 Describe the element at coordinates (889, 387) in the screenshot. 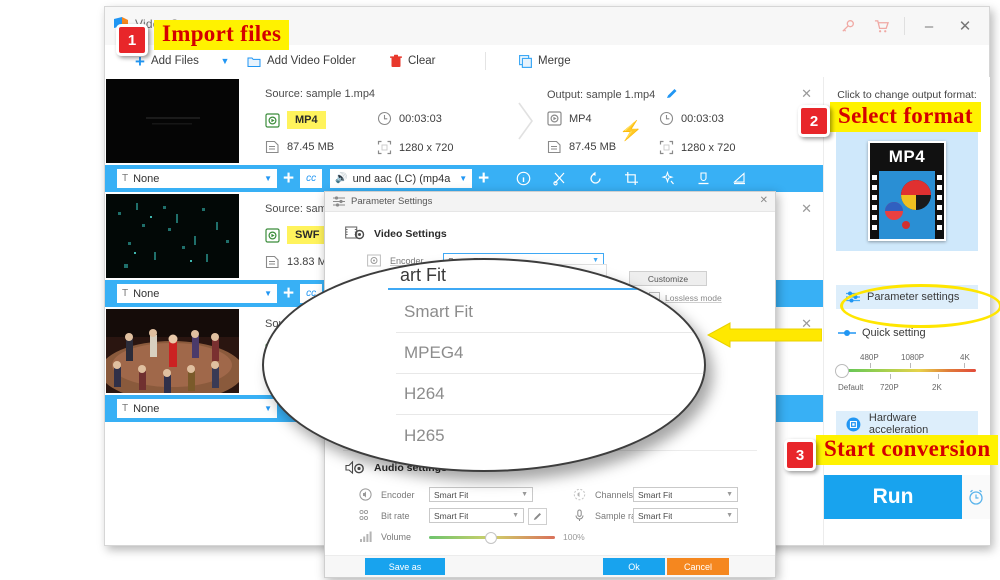

I see `slider-tick-720p: 720P` at that location.